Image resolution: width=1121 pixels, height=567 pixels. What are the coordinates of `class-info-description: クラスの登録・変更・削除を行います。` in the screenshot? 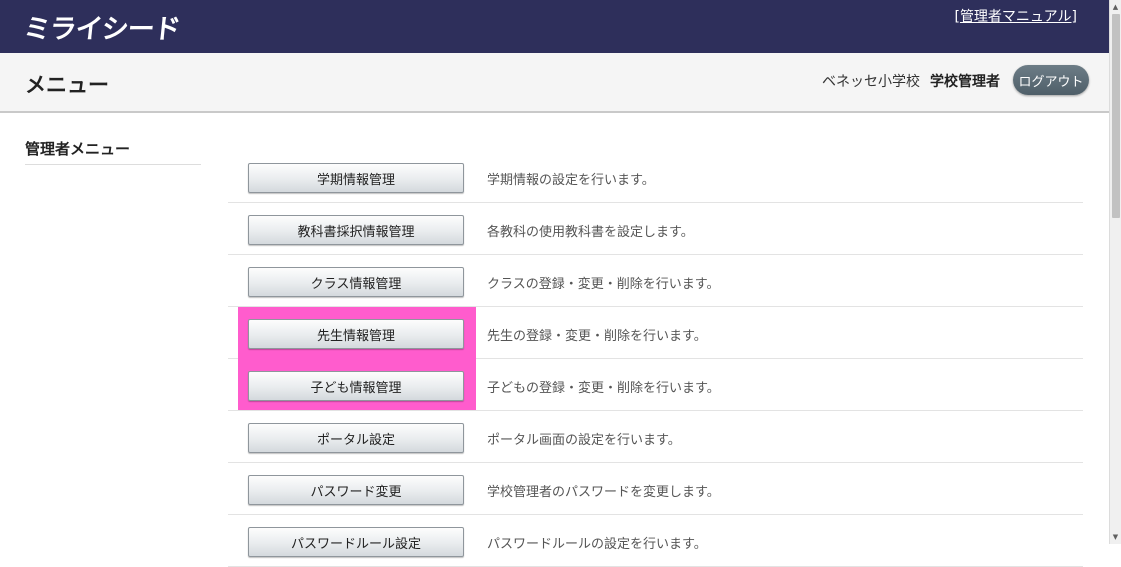 It's located at (603, 284).